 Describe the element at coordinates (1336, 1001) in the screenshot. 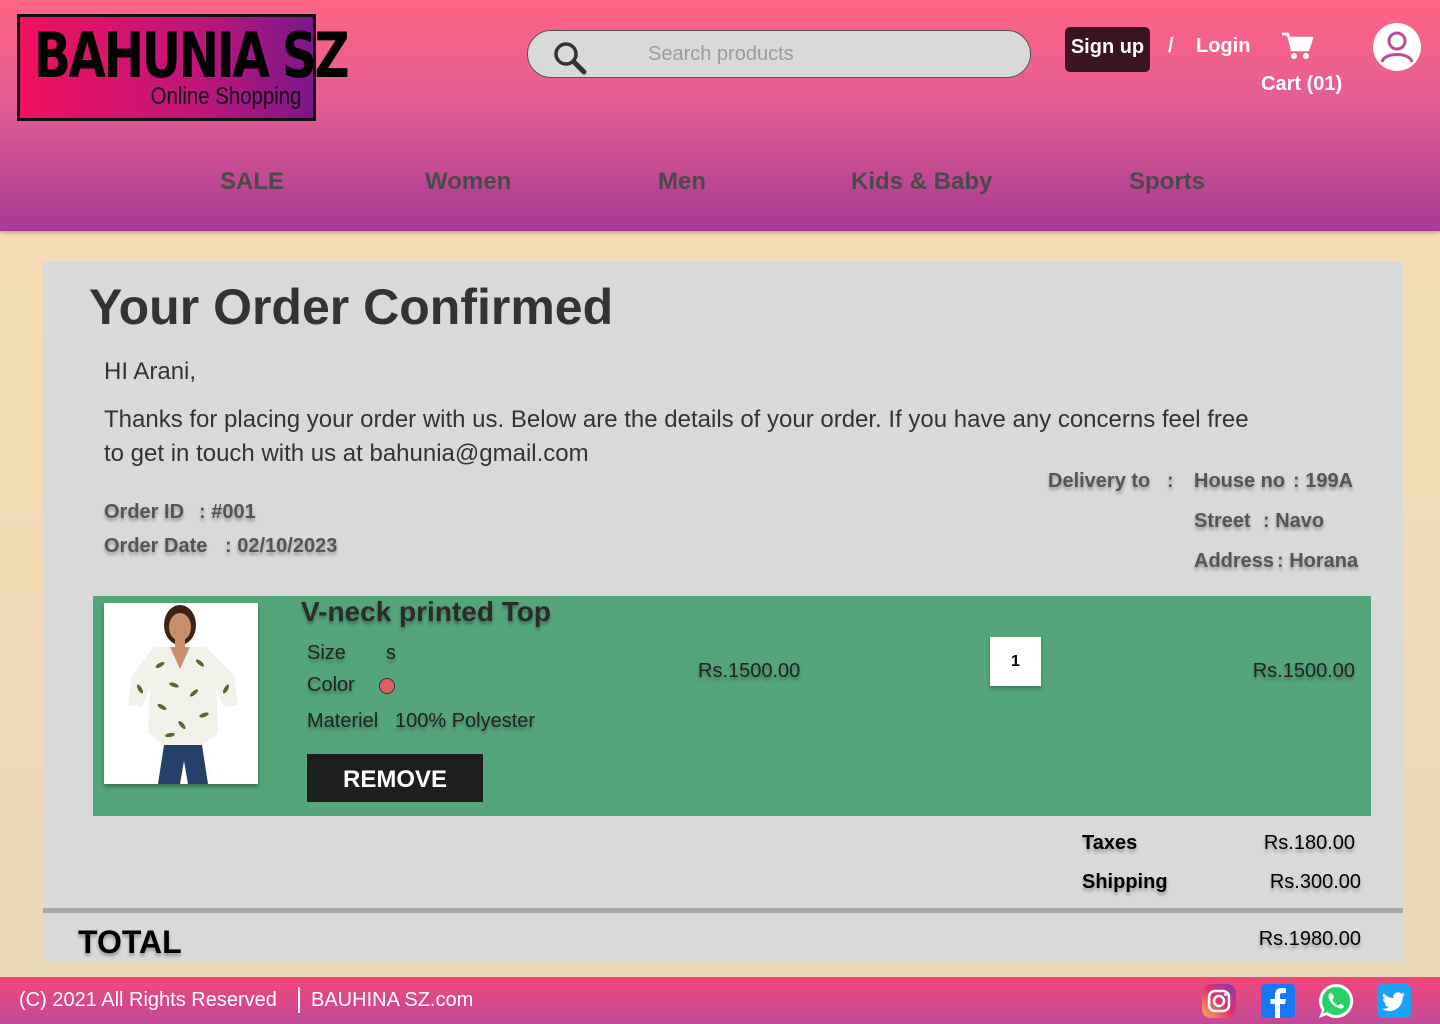

I see `whatsapp-icon` at that location.